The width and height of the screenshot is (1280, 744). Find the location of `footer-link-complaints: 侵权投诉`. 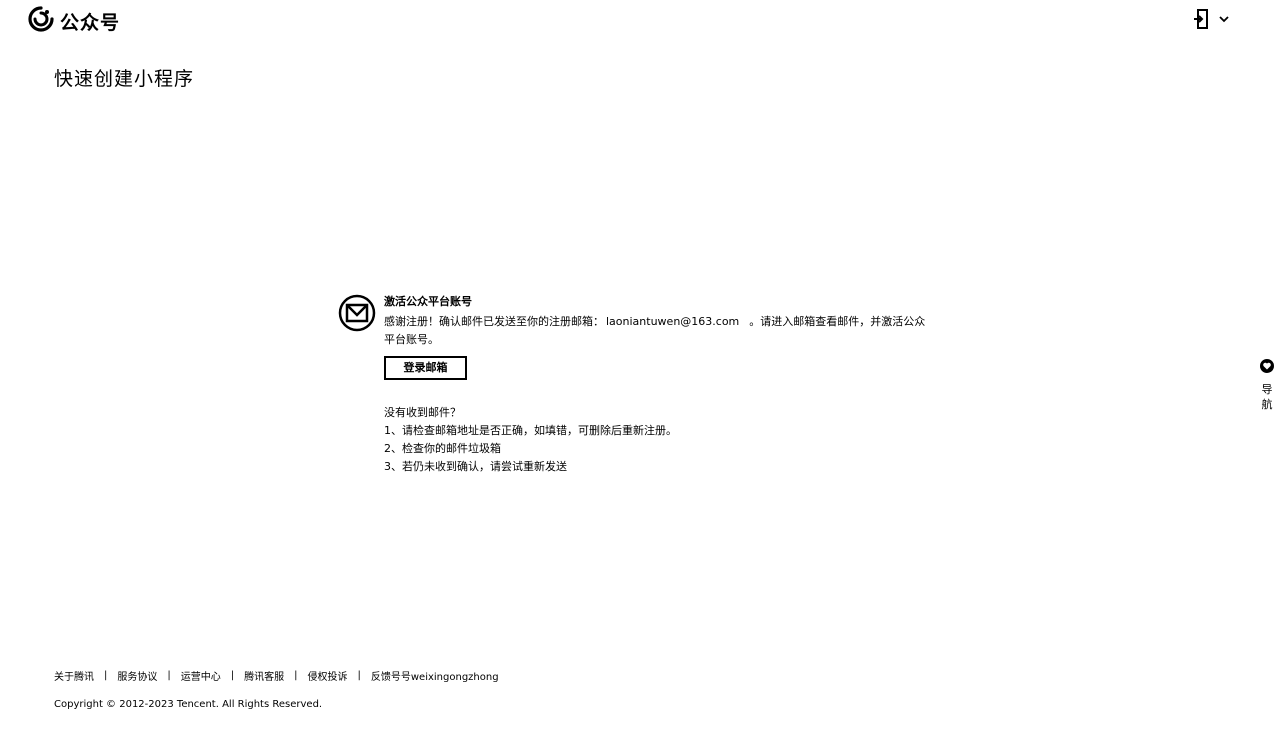

footer-link-complaints: 侵权投诉 is located at coordinates (328, 675).